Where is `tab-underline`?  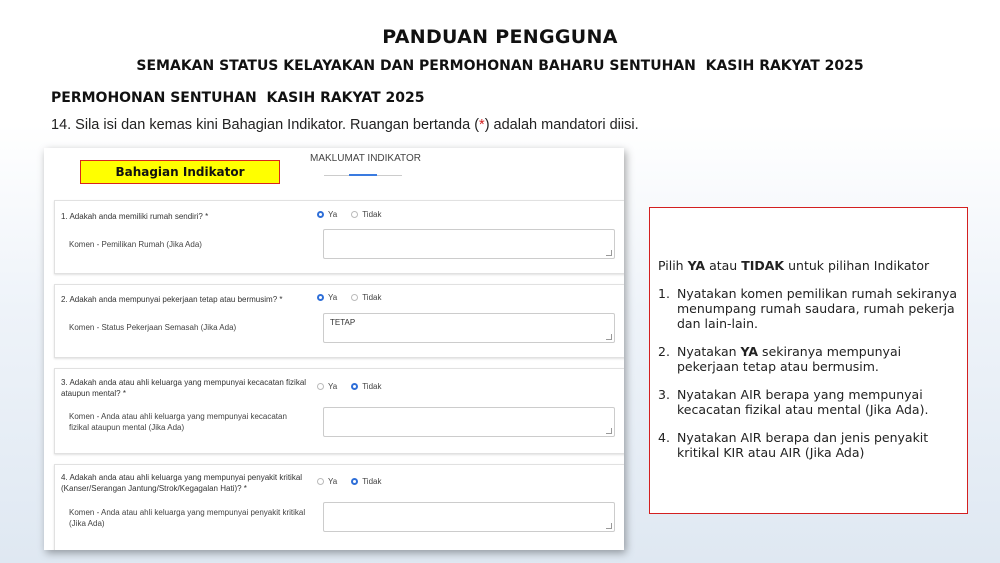 tab-underline is located at coordinates (363, 175).